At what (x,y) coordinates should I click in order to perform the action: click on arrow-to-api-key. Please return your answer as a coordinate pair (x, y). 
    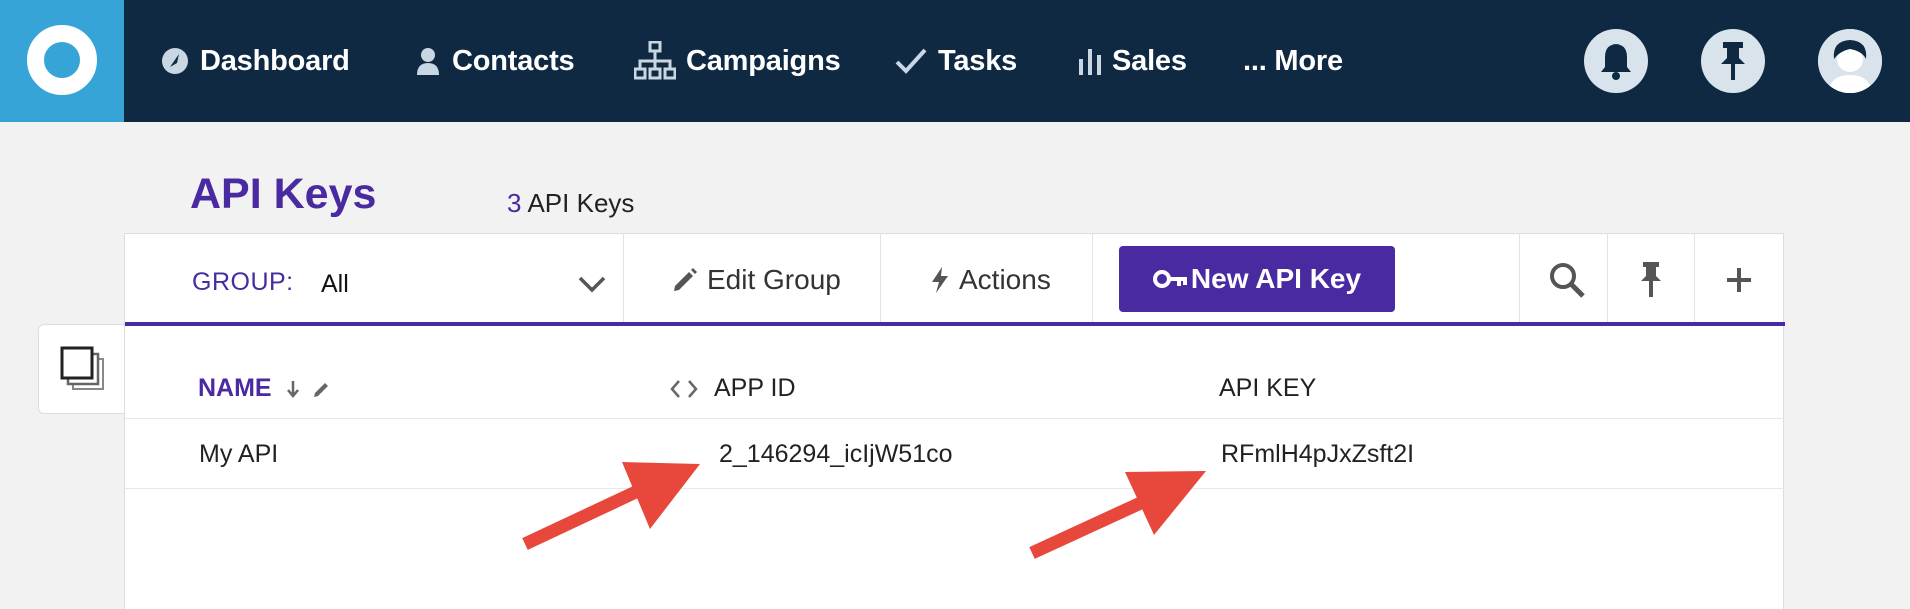
    Looking at the image, I should click on (1117, 515).